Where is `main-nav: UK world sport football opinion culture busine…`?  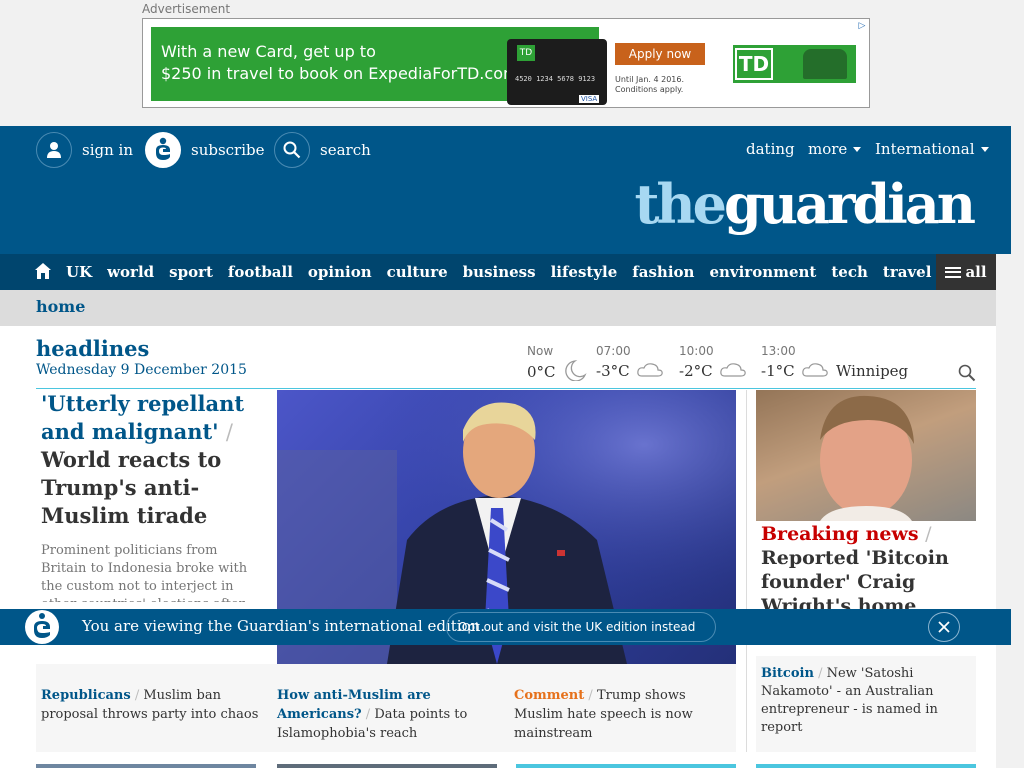 main-nav: UK world sport football opinion culture busine… is located at coordinates (498, 272).